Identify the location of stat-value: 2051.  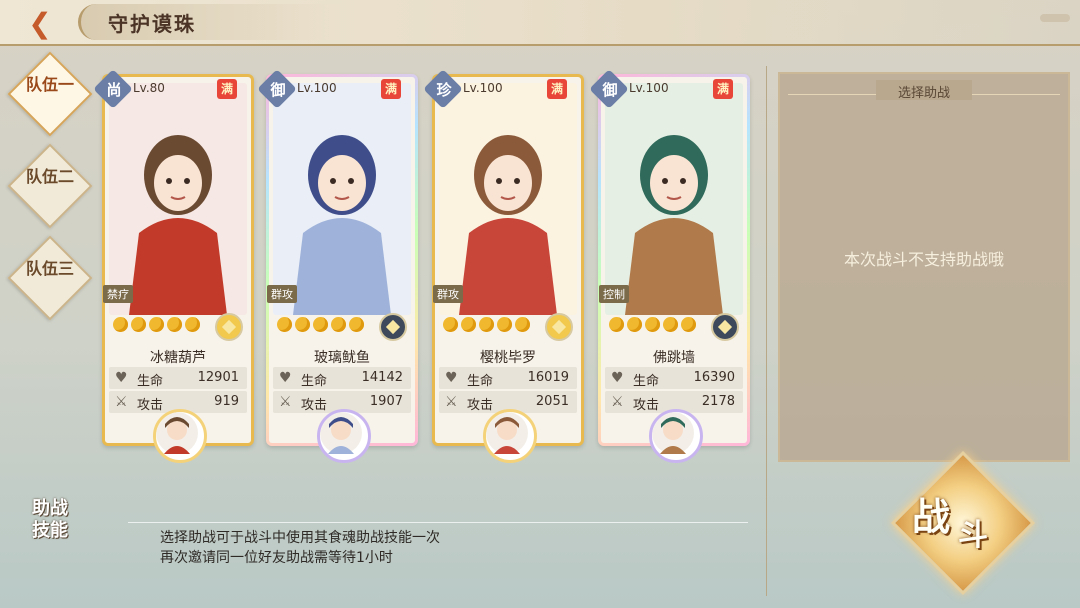
(552, 401).